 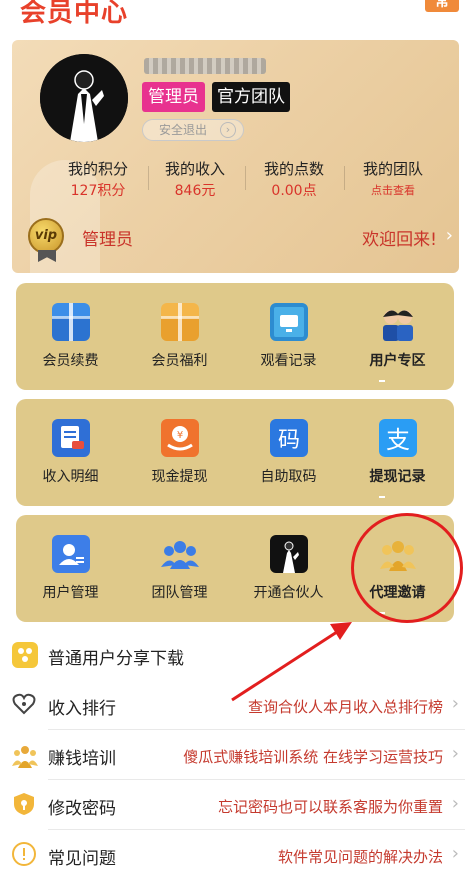 I want to click on stat-value: 127积分, so click(x=98, y=191).